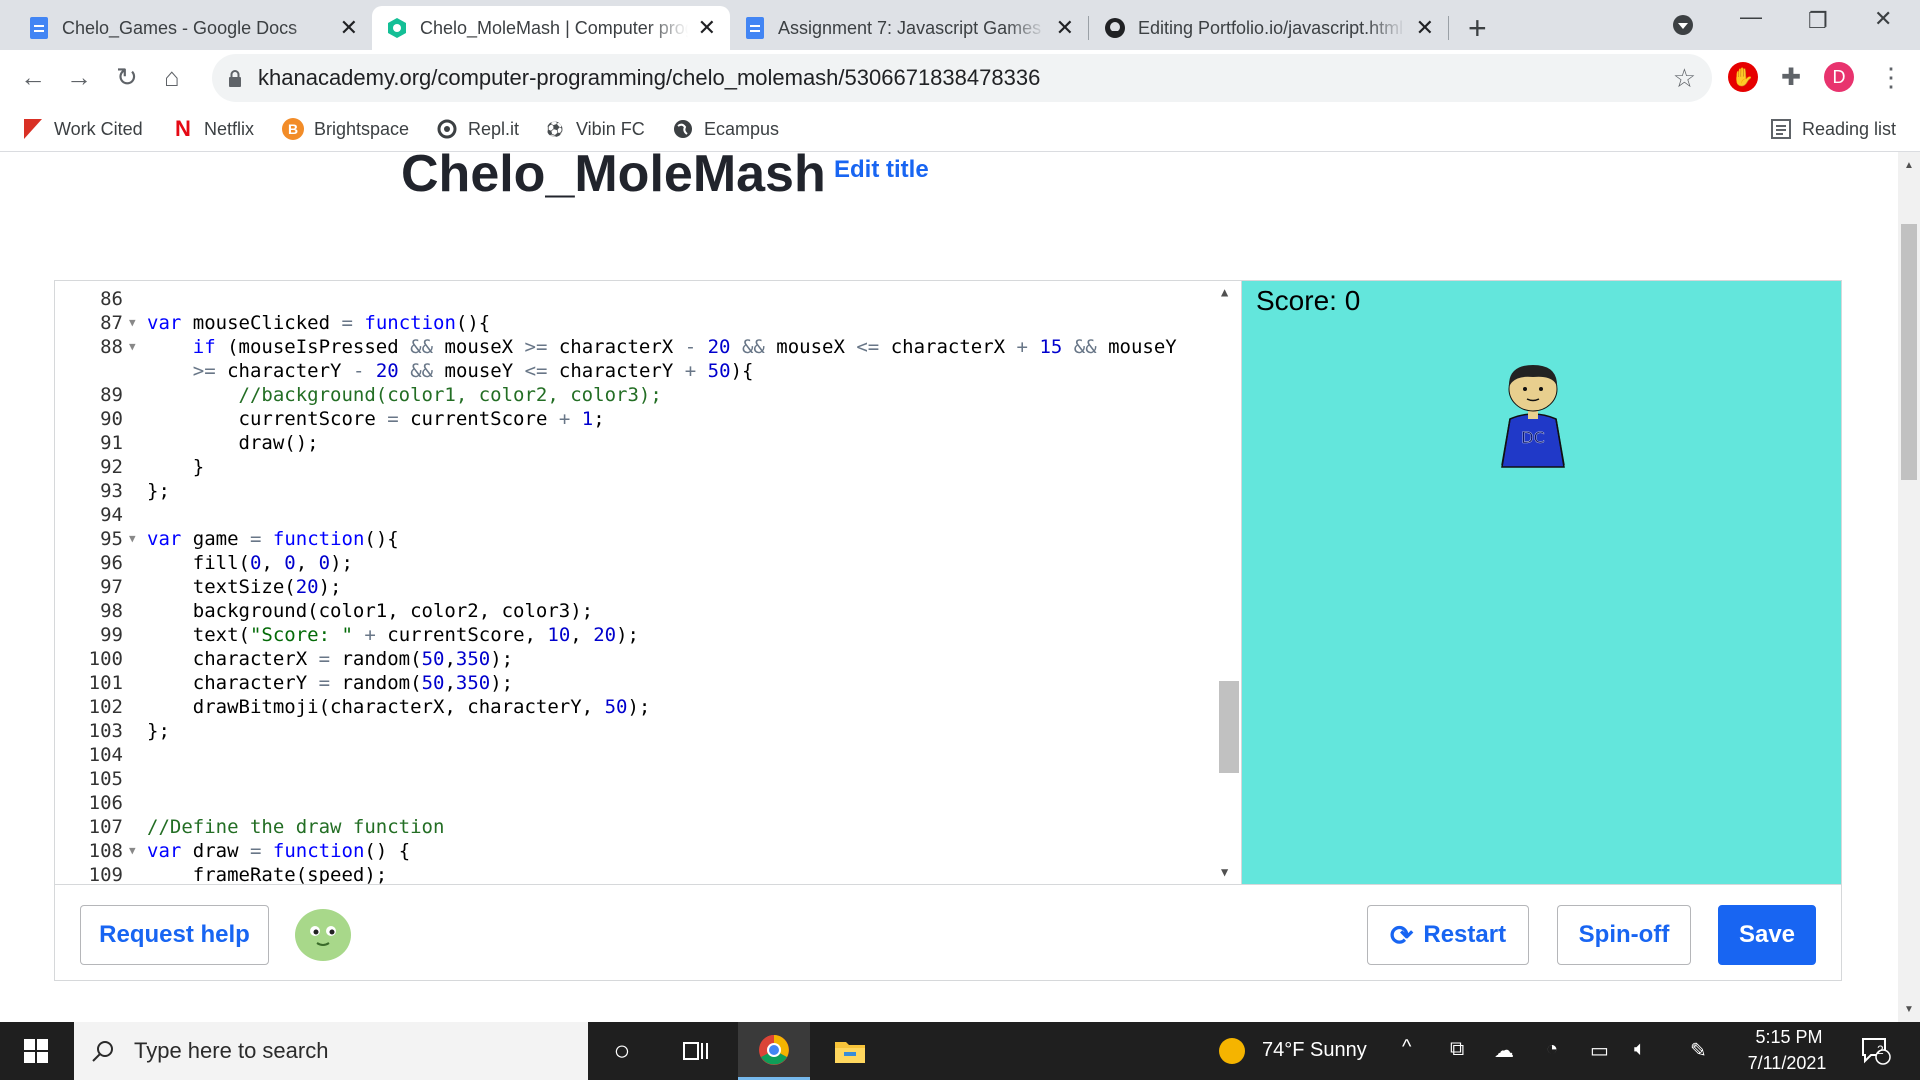 This screenshot has height=1080, width=1920. What do you see at coordinates (1789, 1037) in the screenshot?
I see `clock-time: 5:15 PM` at bounding box center [1789, 1037].